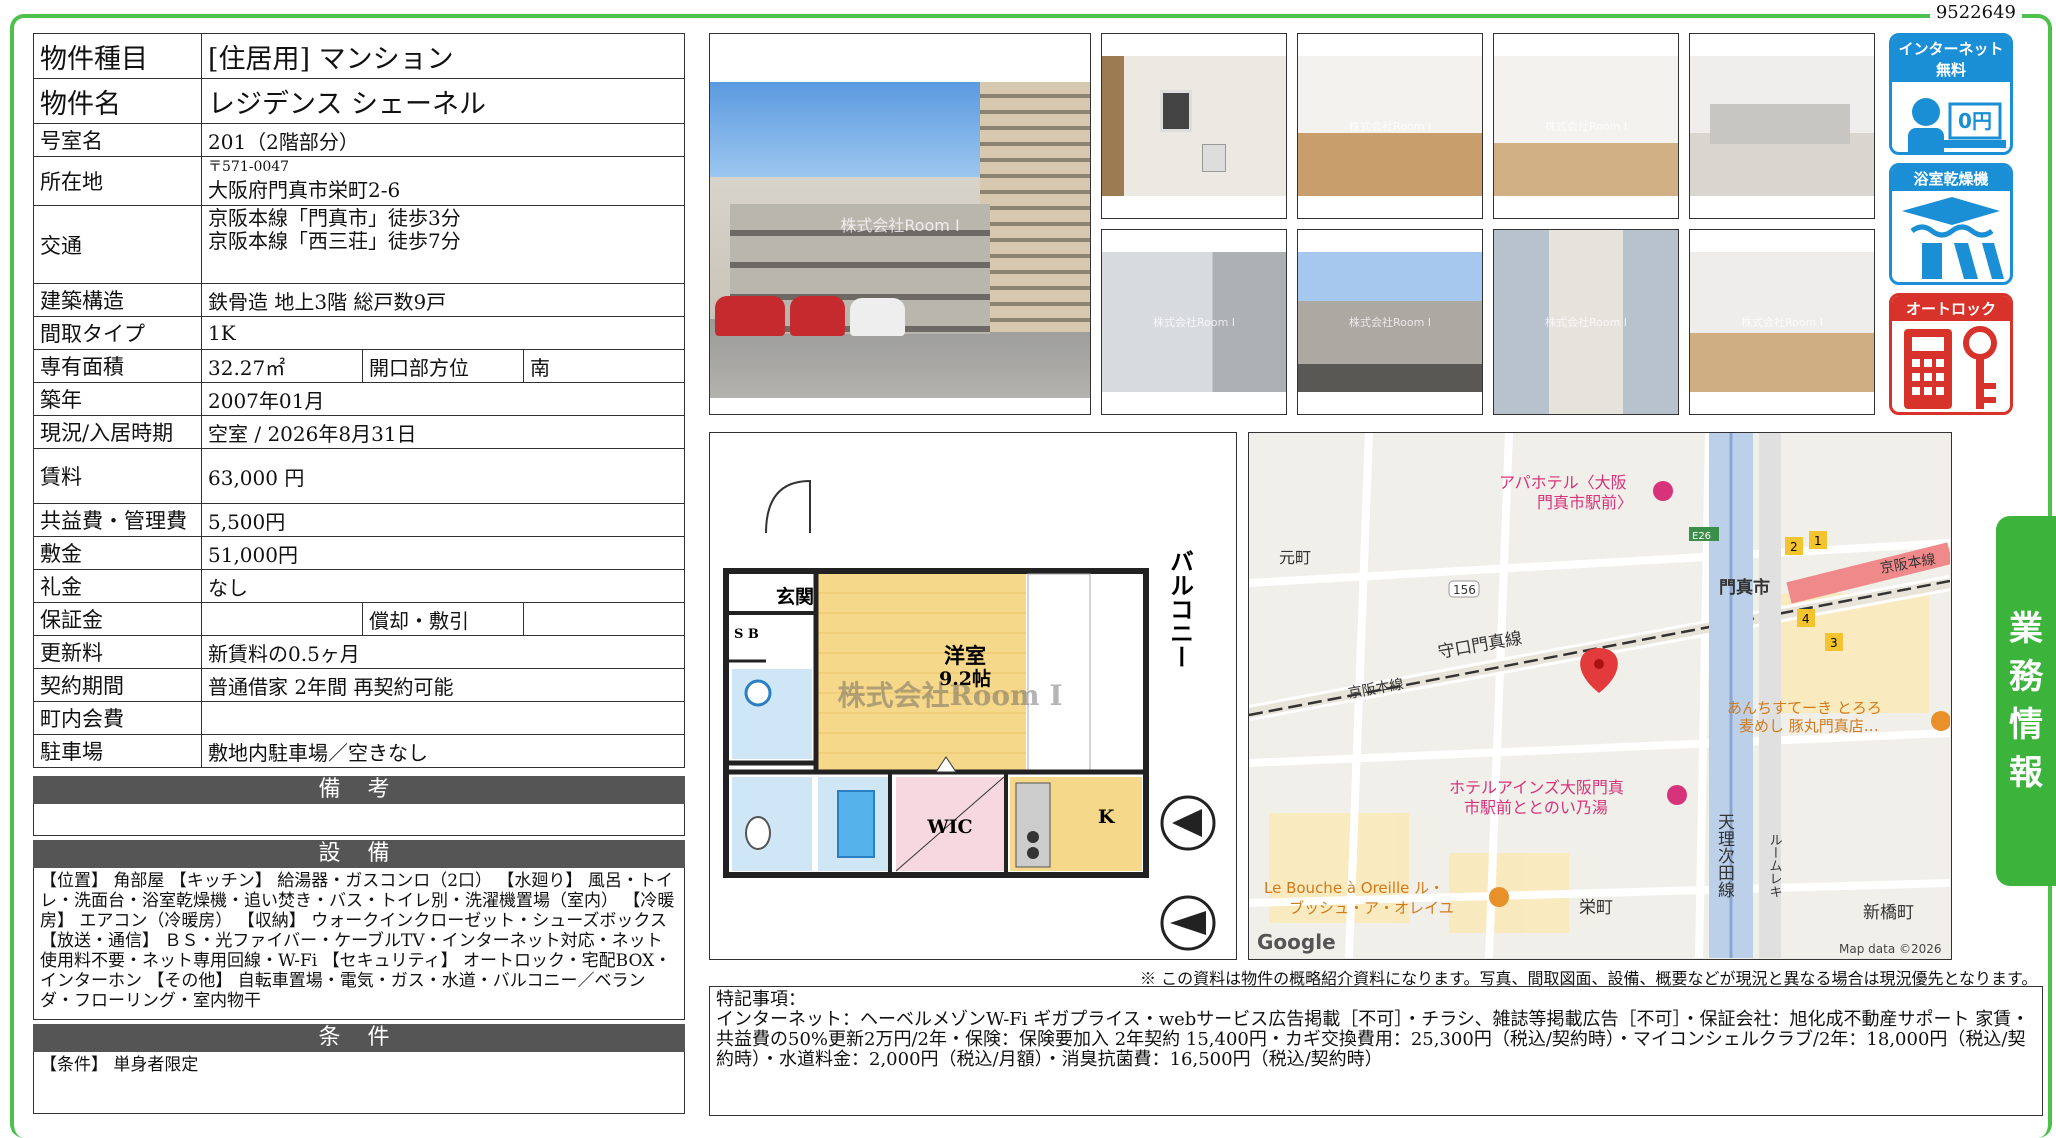 The height and width of the screenshot is (1138, 2056). What do you see at coordinates (443, 399) in the screenshot?
I see `built-value: 2007年01月` at bounding box center [443, 399].